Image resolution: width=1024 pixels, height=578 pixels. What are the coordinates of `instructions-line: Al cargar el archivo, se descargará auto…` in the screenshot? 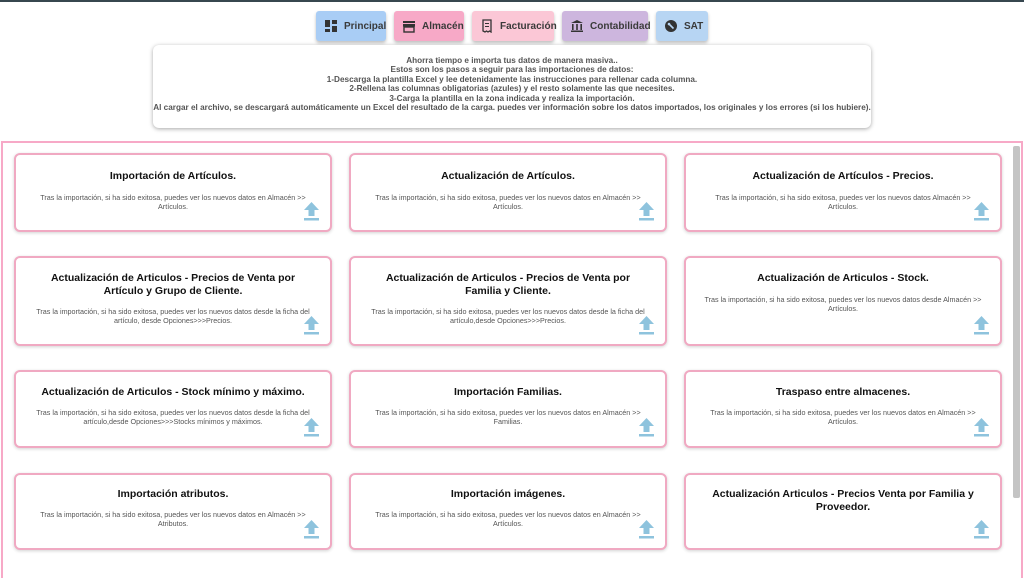 It's located at (512, 108).